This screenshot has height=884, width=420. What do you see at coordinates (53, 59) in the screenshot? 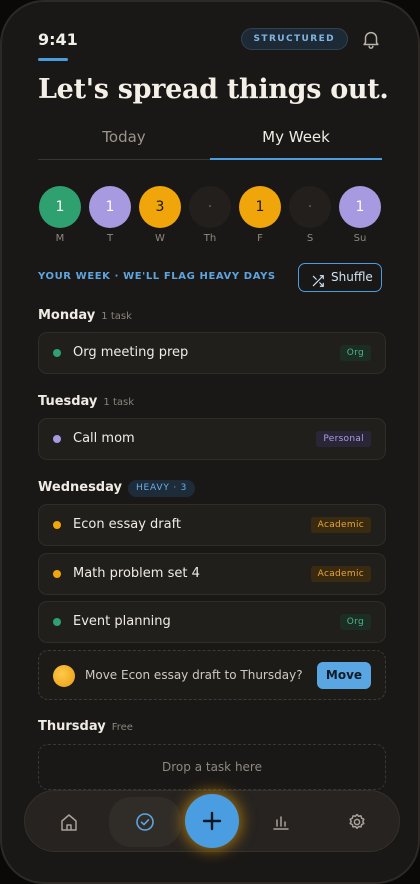
I see `clock-underline` at bounding box center [53, 59].